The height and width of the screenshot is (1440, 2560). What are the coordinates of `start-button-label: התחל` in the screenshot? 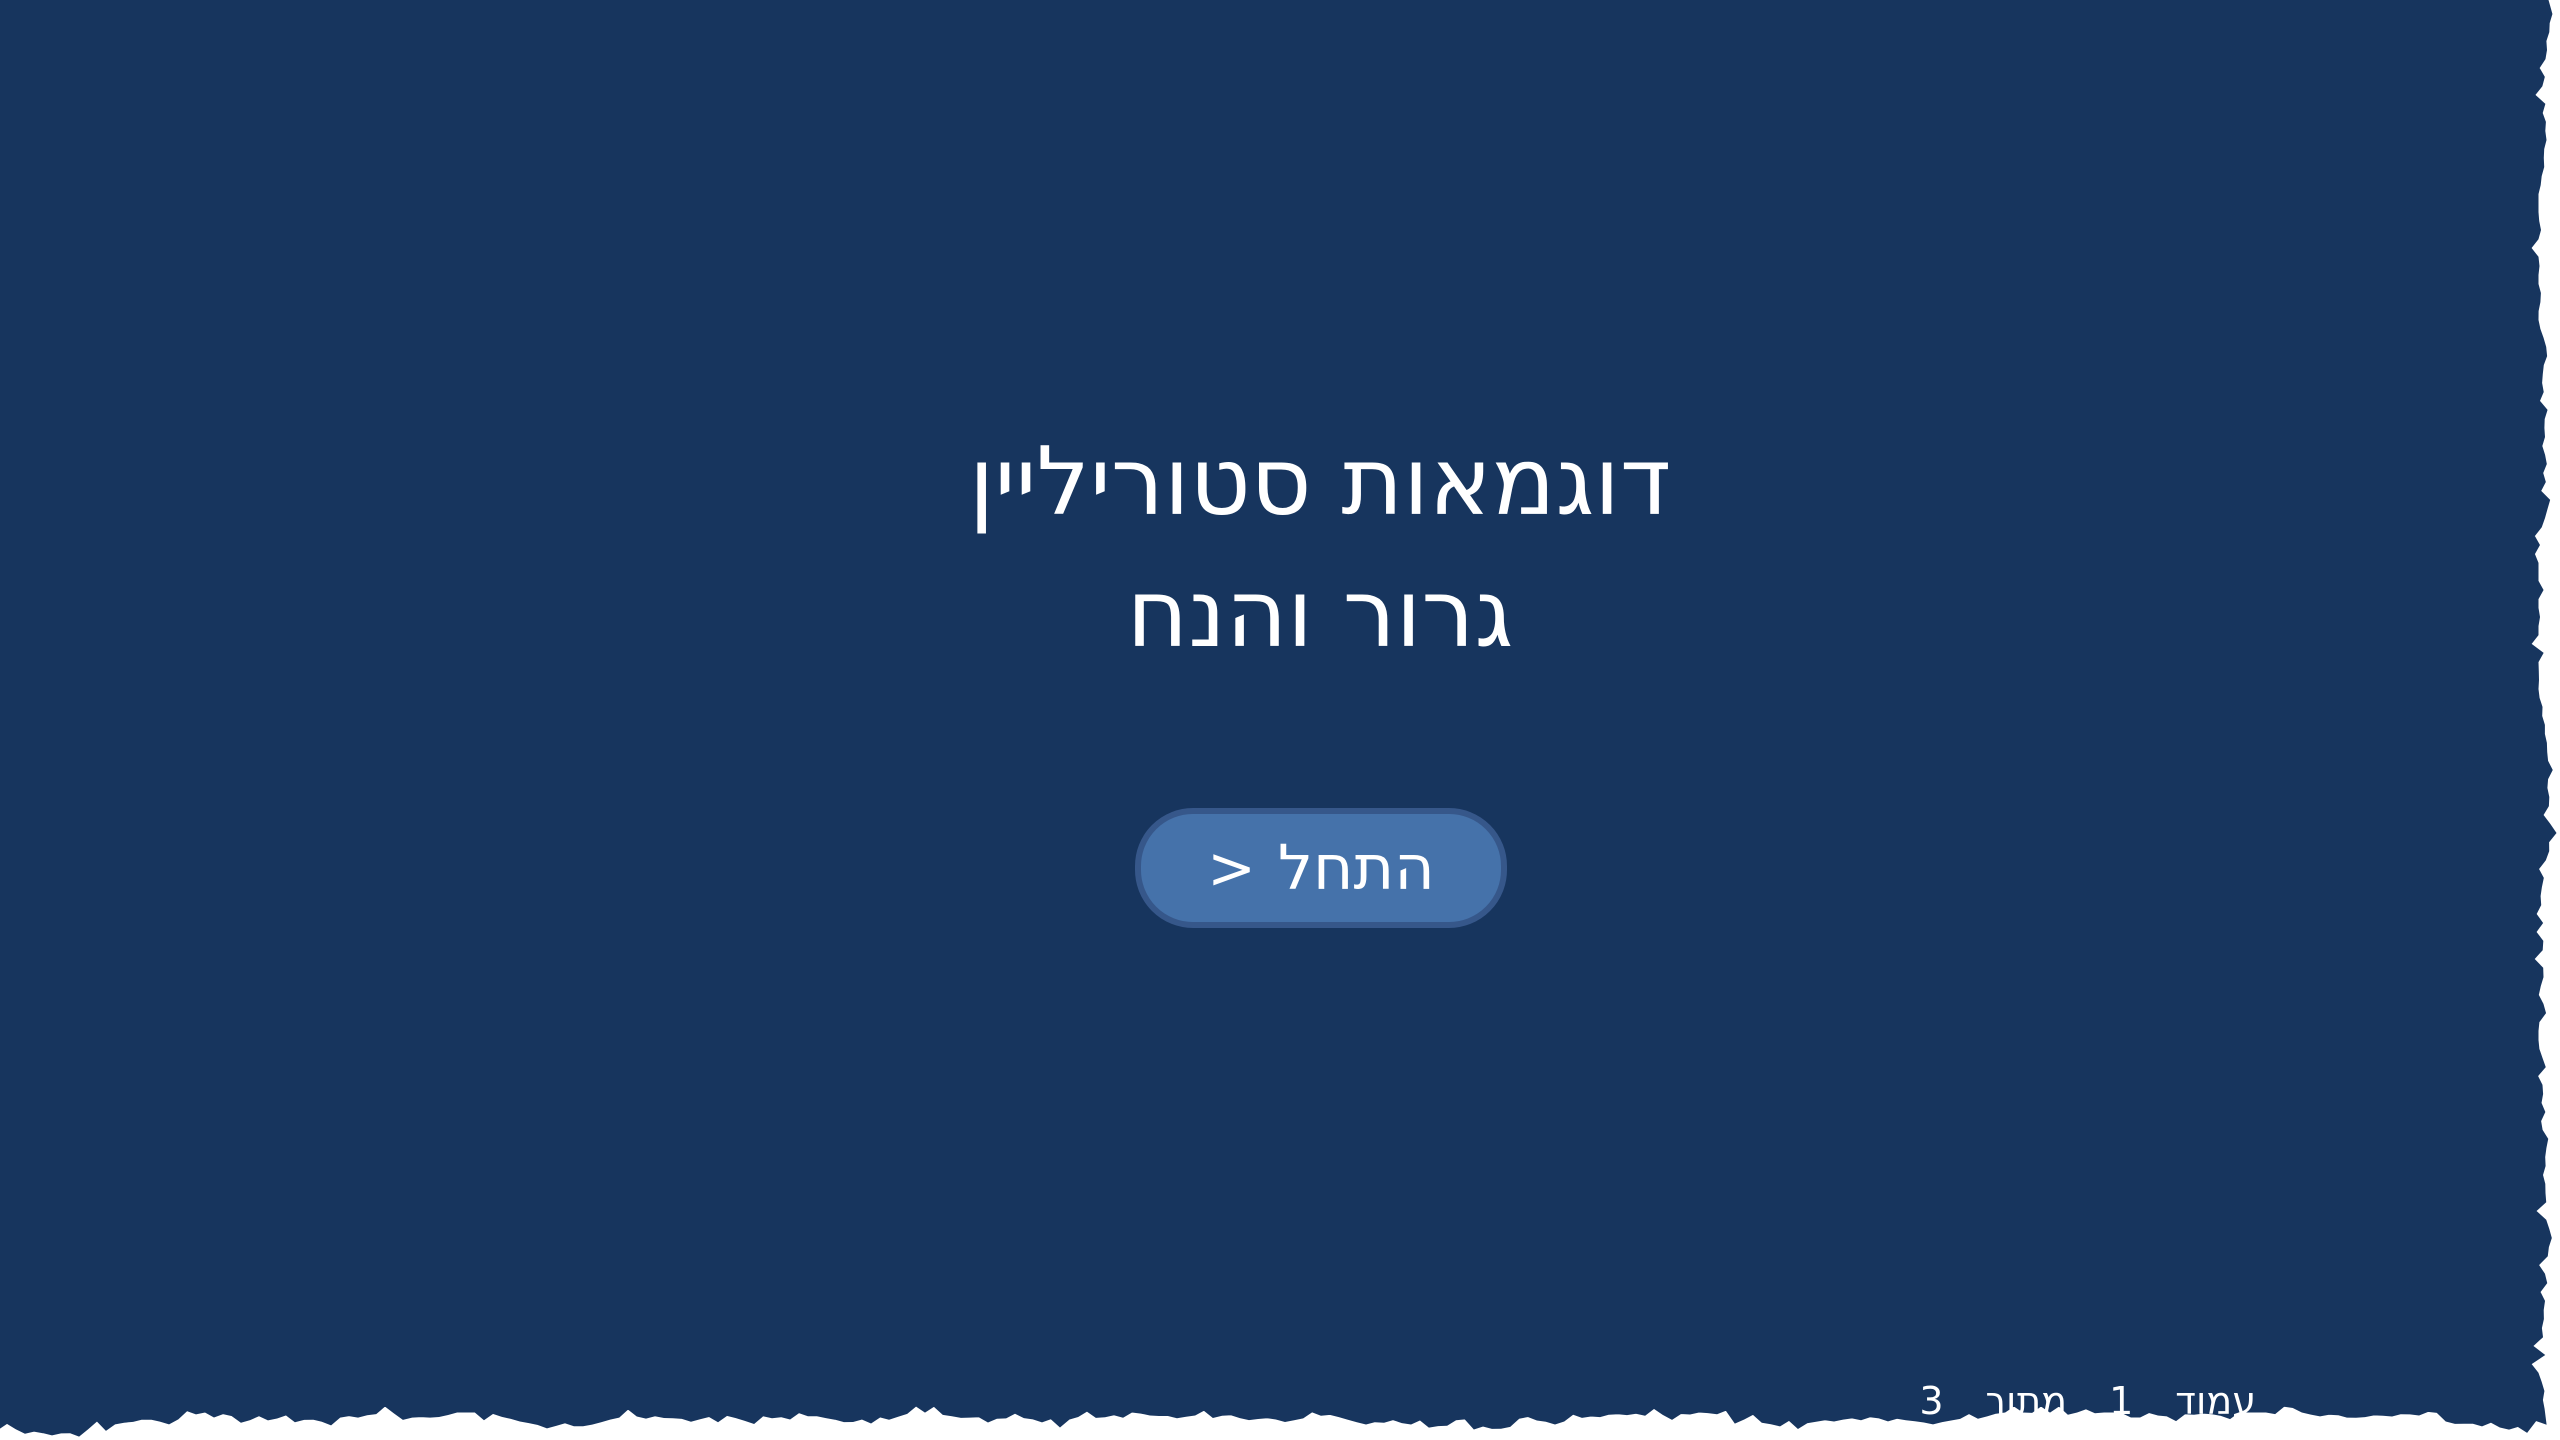 It's located at (1356, 867).